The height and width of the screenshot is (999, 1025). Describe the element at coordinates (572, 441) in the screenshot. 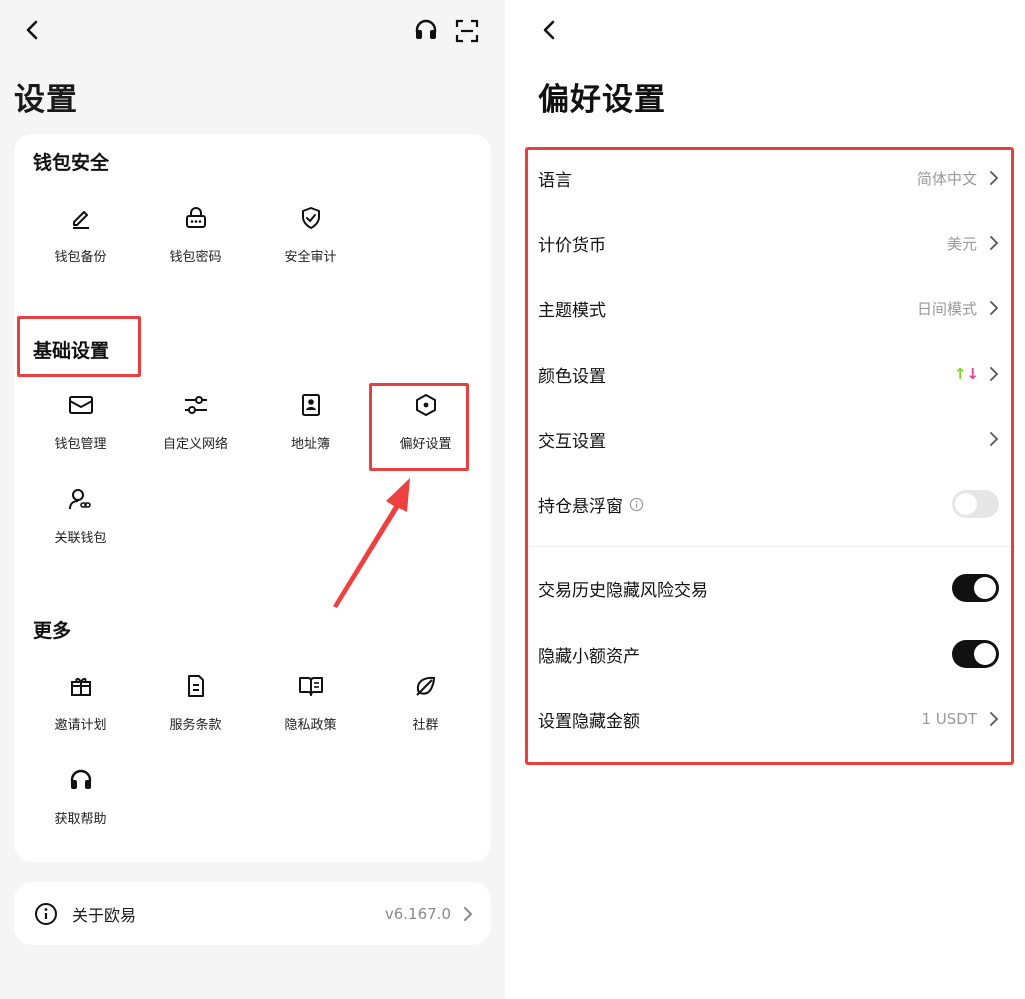

I see `row-label: 交互设置` at that location.